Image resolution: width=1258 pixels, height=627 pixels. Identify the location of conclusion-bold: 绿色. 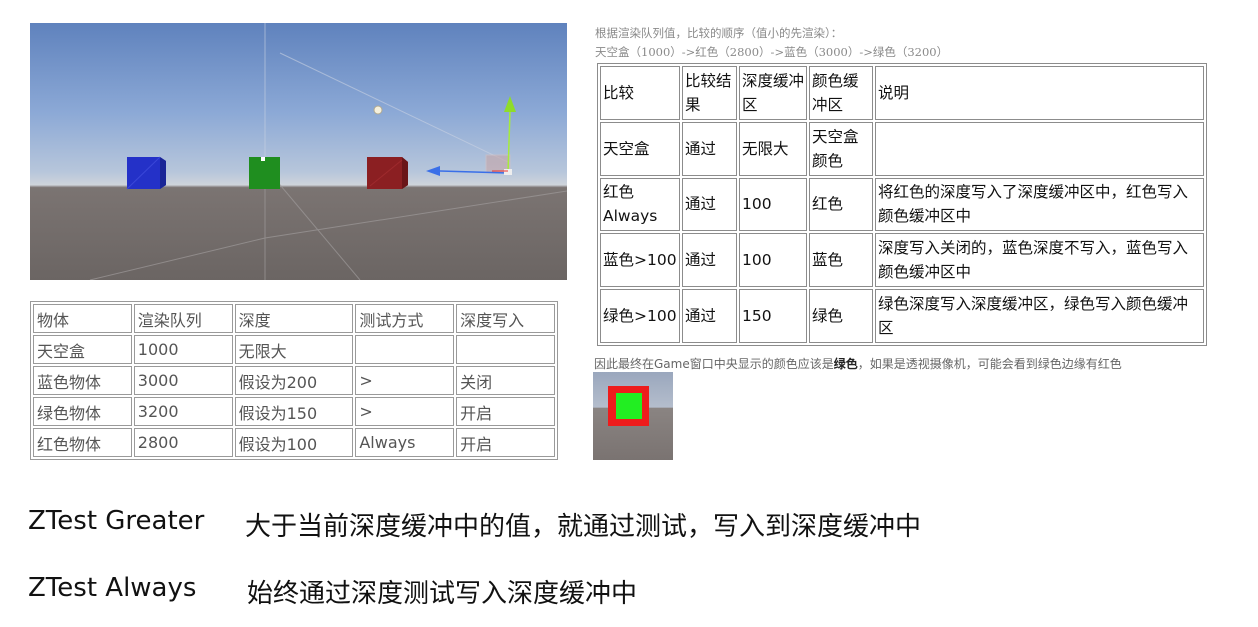
(845, 364).